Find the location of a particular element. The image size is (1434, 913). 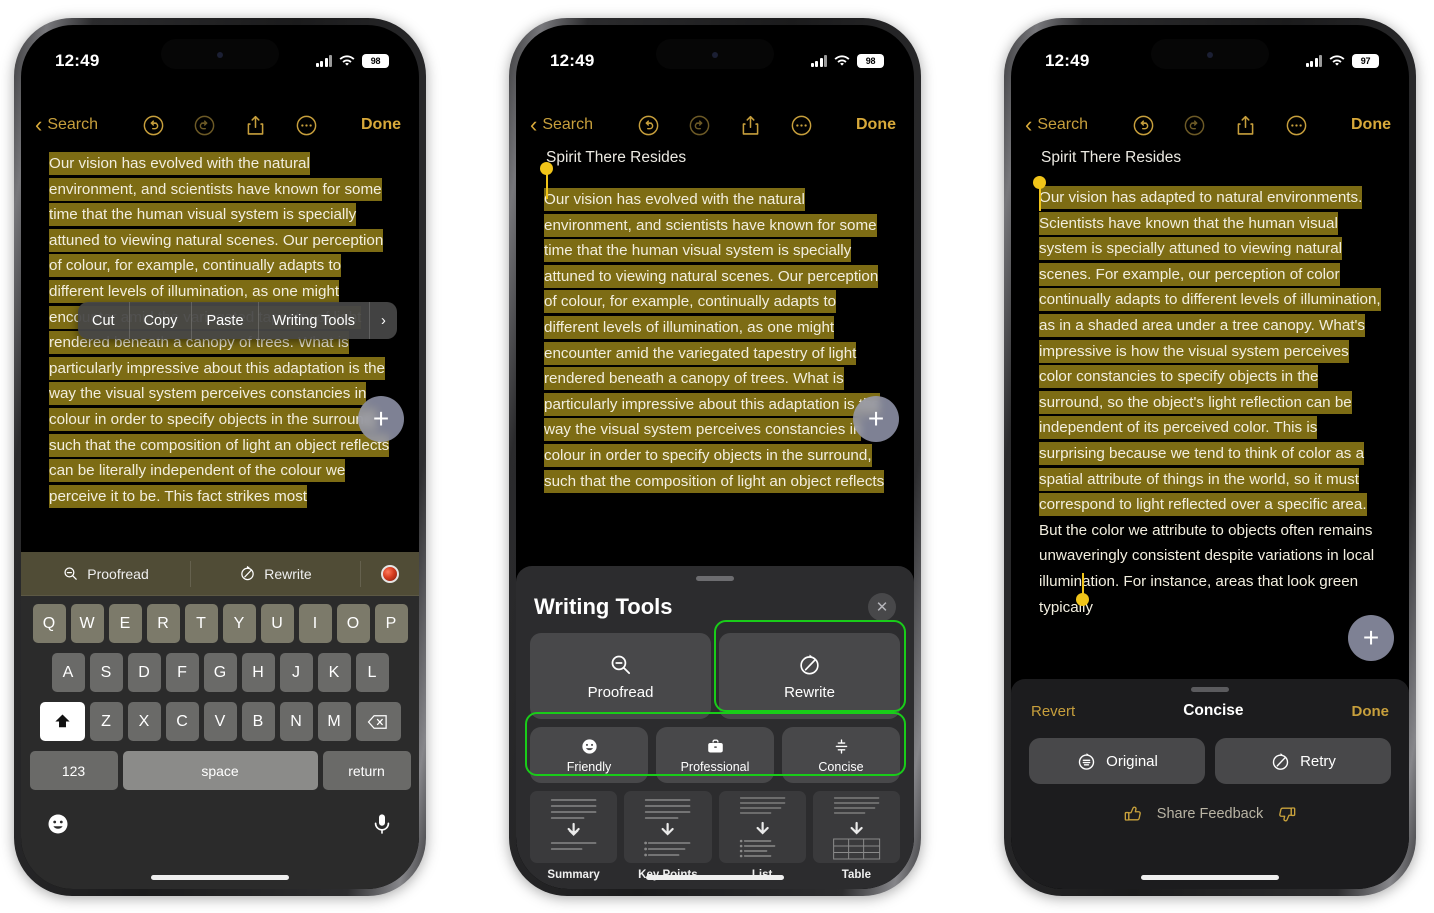

writing-tools-suggestion-bar: Proofread Rewrite is located at coordinates (220, 574).